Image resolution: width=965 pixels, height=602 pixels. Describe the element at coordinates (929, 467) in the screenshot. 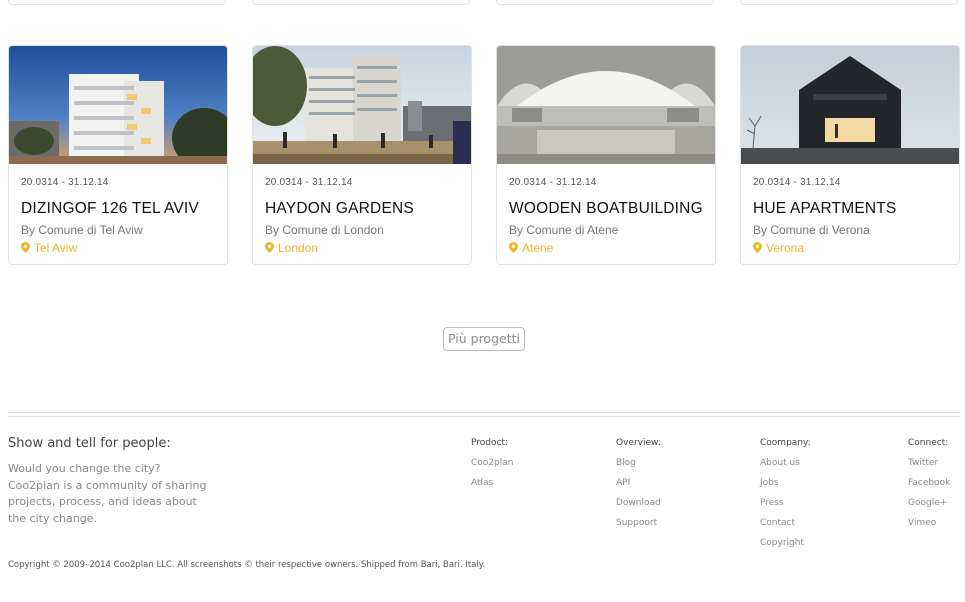

I see `footer-link-twitter: Twitter` at that location.